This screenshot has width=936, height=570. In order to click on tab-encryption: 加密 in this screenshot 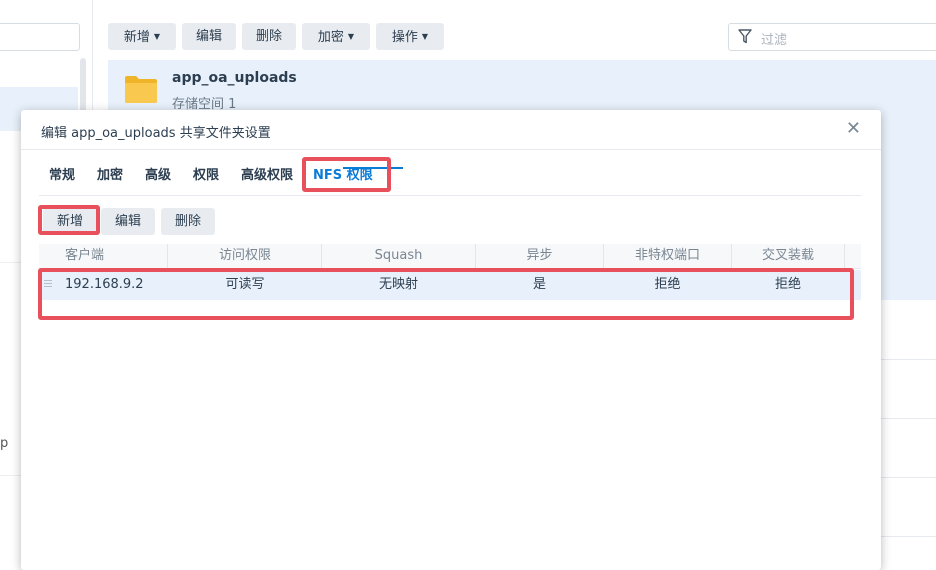, I will do `click(110, 176)`.